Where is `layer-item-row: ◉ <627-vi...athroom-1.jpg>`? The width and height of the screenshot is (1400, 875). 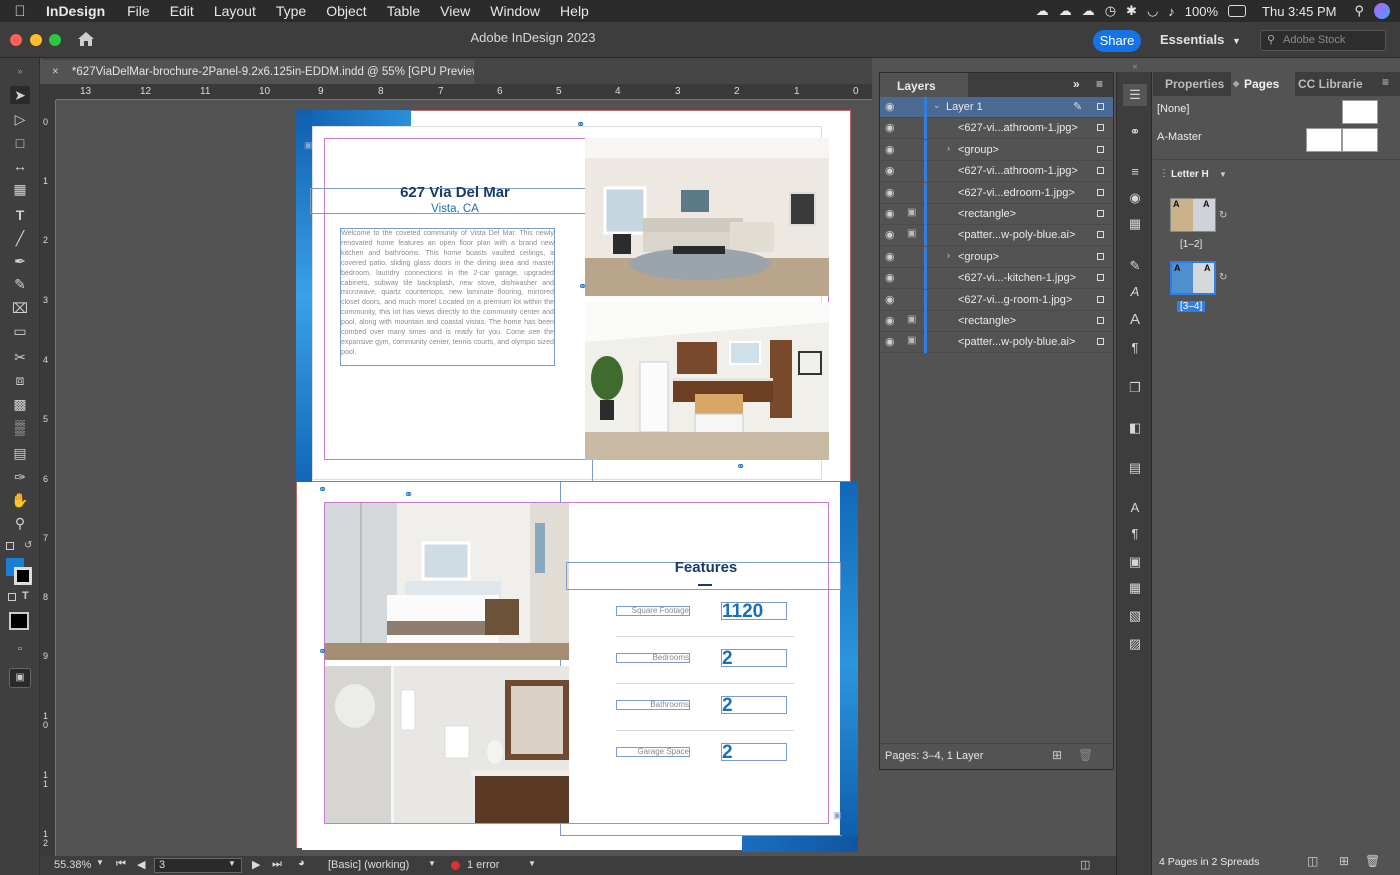 layer-item-row: ◉ <627-vi...athroom-1.jpg> is located at coordinates (996, 129).